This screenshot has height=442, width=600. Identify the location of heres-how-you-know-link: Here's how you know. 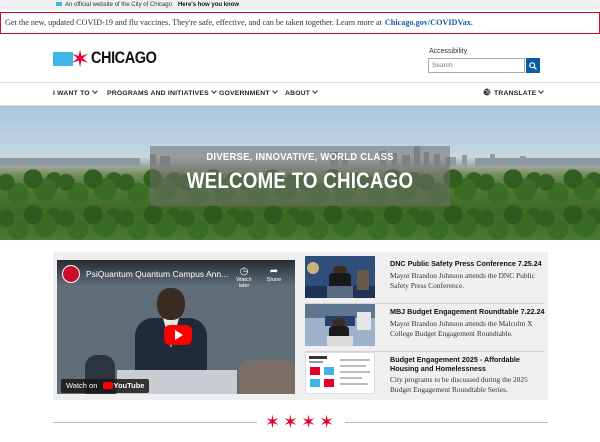
(208, 5).